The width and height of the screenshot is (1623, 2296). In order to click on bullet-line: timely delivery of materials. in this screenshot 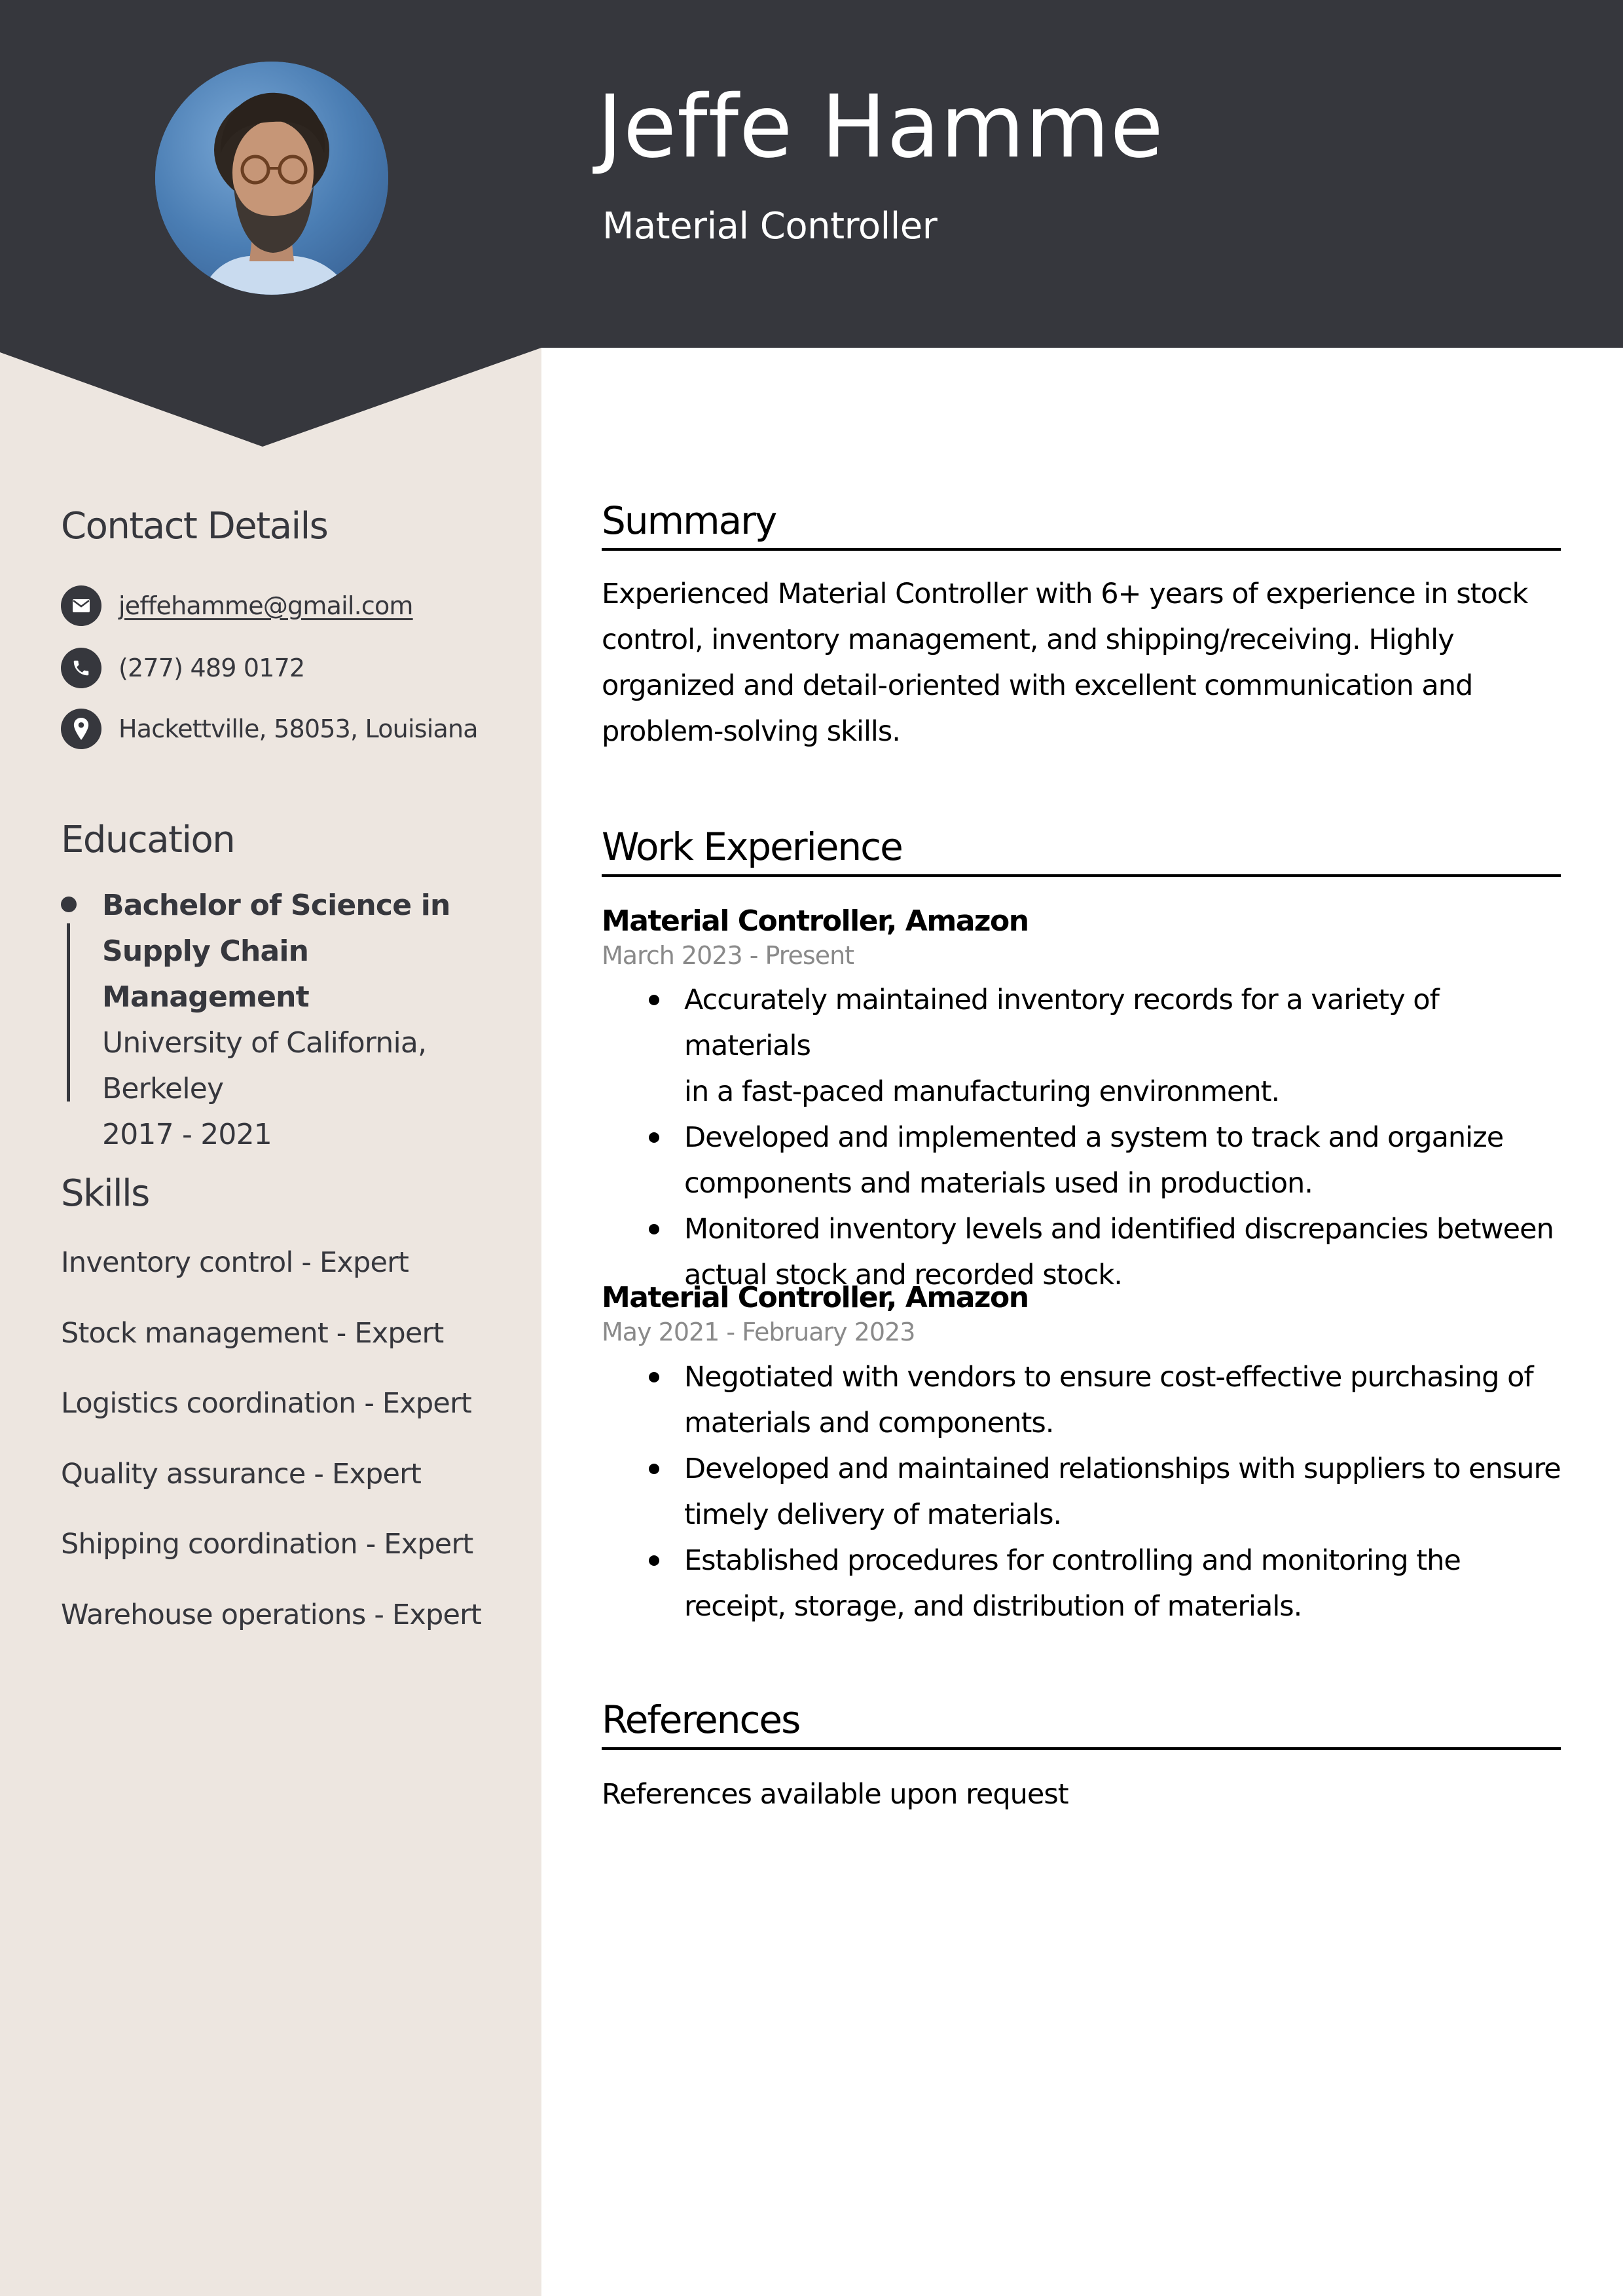, I will do `click(873, 1514)`.